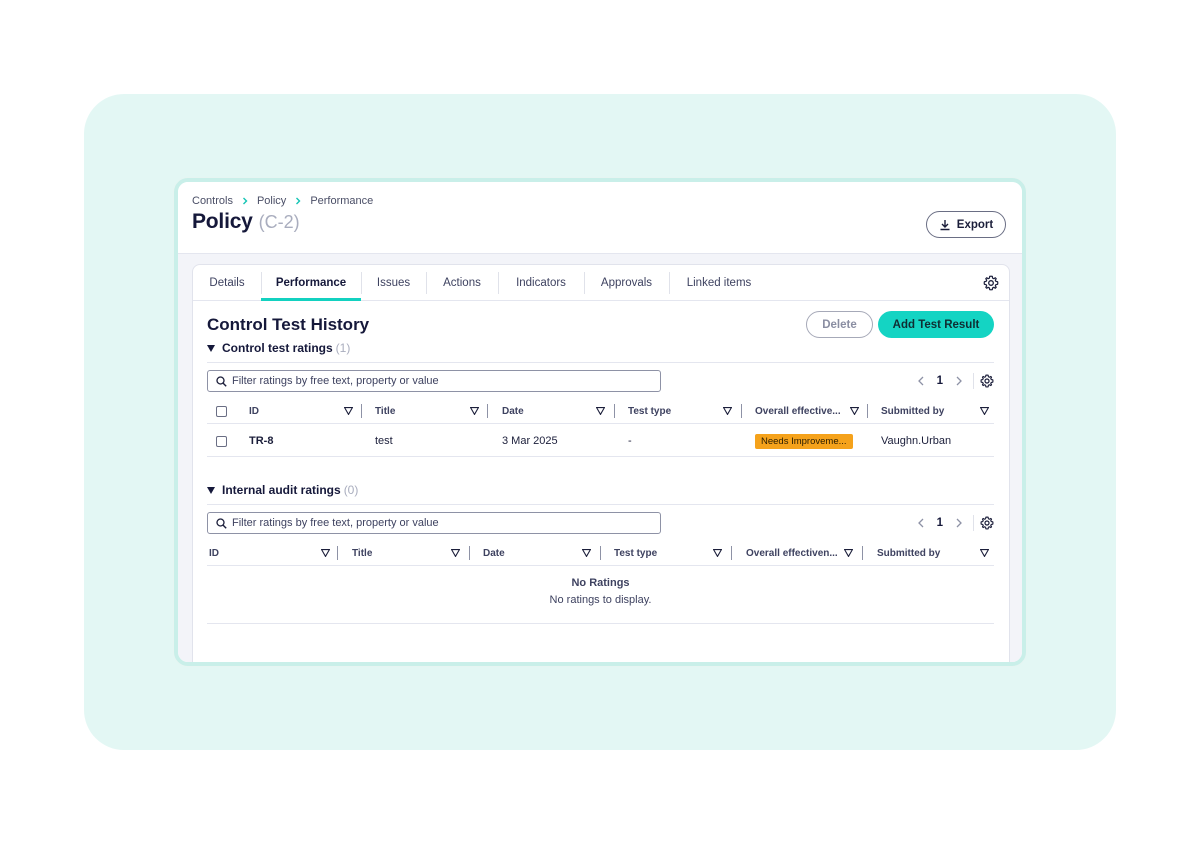  I want to click on page-title: Policy, so click(222, 221).